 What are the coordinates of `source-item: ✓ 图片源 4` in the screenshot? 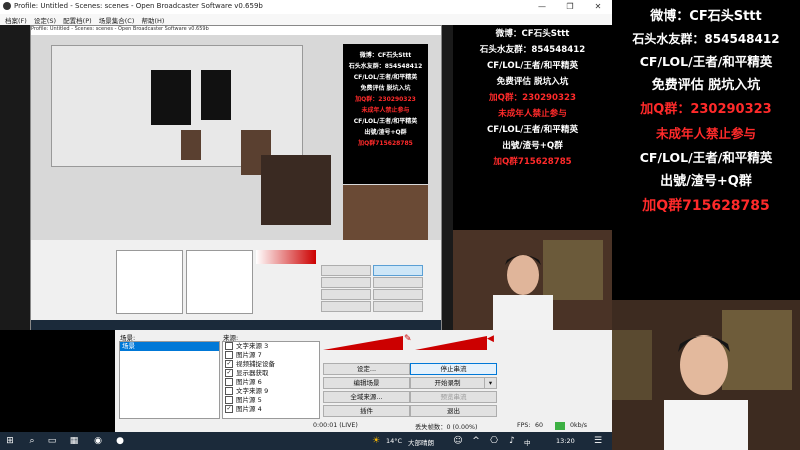 It's located at (271, 409).